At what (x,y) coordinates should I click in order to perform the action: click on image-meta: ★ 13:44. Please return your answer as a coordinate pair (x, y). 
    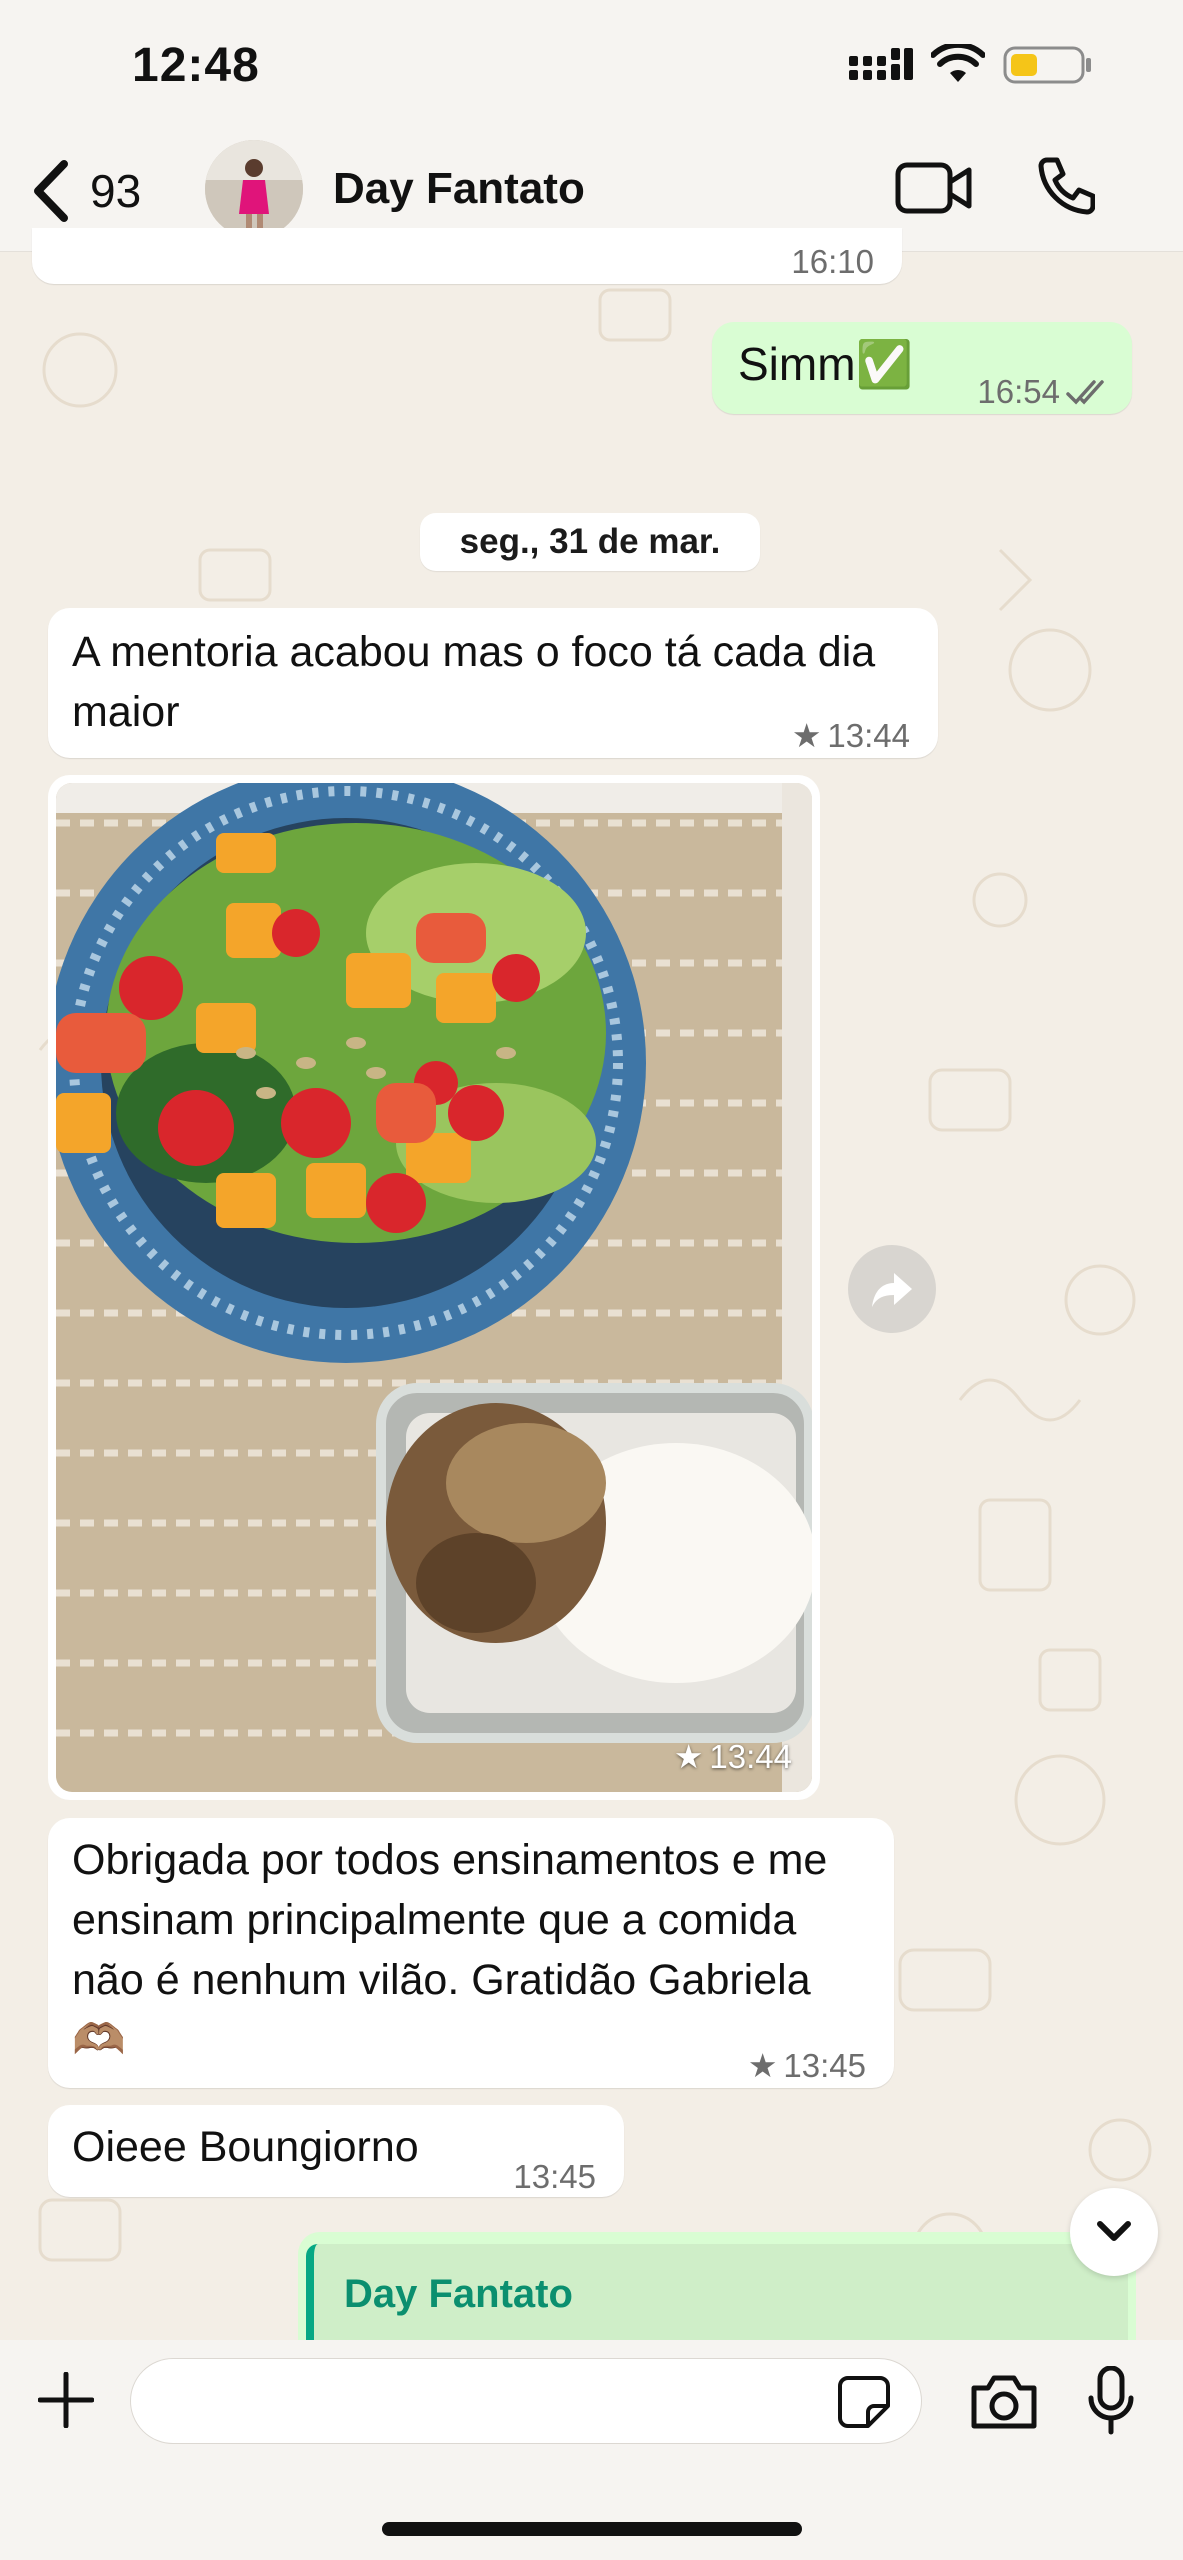
    Looking at the image, I should click on (733, 1756).